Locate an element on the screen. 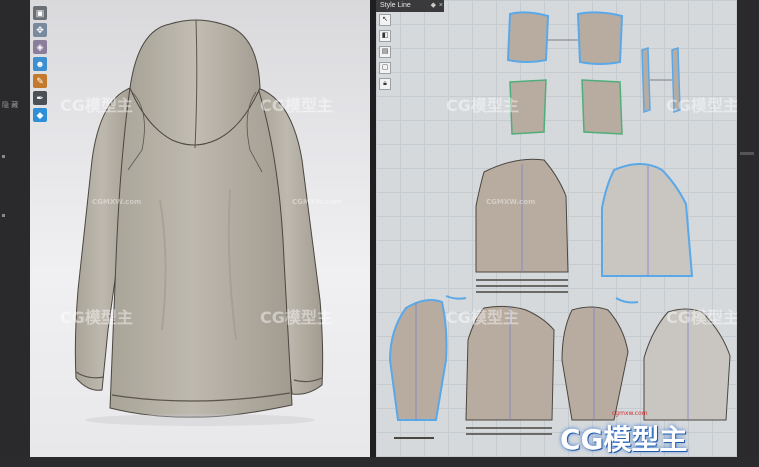 The width and height of the screenshot is (759, 467). fold-arrangement-icon: ✥ is located at coordinates (40, 30).